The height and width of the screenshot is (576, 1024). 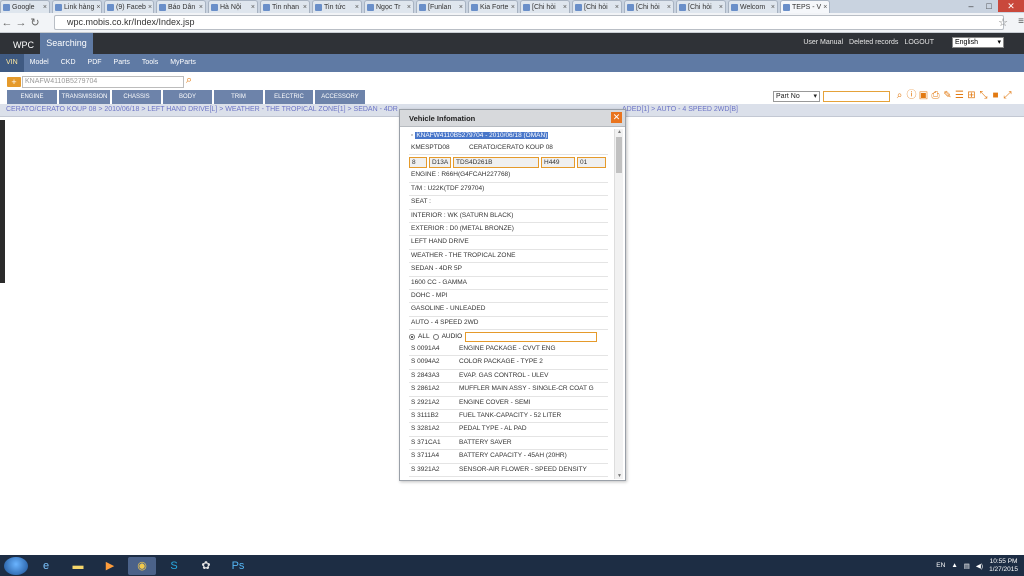 What do you see at coordinates (238, 97) in the screenshot?
I see `cat-trim: TRIM` at bounding box center [238, 97].